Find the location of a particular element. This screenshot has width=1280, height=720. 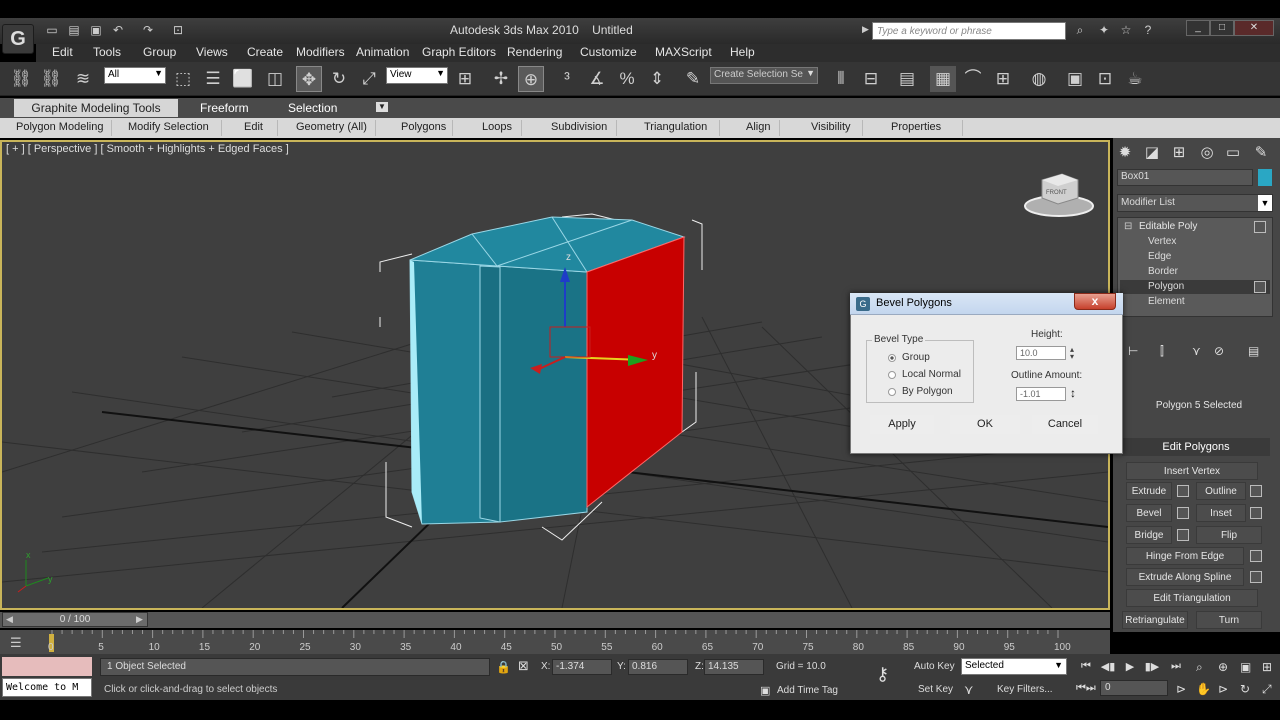

key-icon: ⚷ is located at coordinates (882, 674).